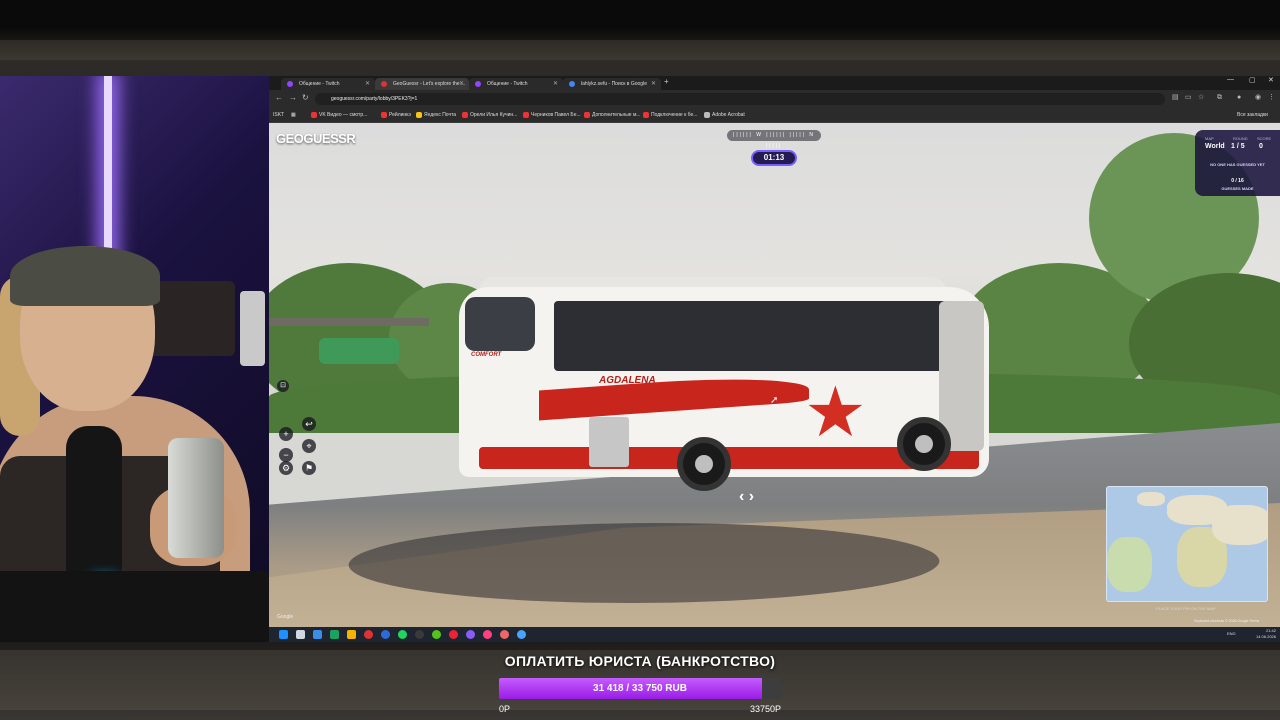  What do you see at coordinates (746, 497) in the screenshot?
I see `move-arrows: ‹ ›` at bounding box center [746, 497].